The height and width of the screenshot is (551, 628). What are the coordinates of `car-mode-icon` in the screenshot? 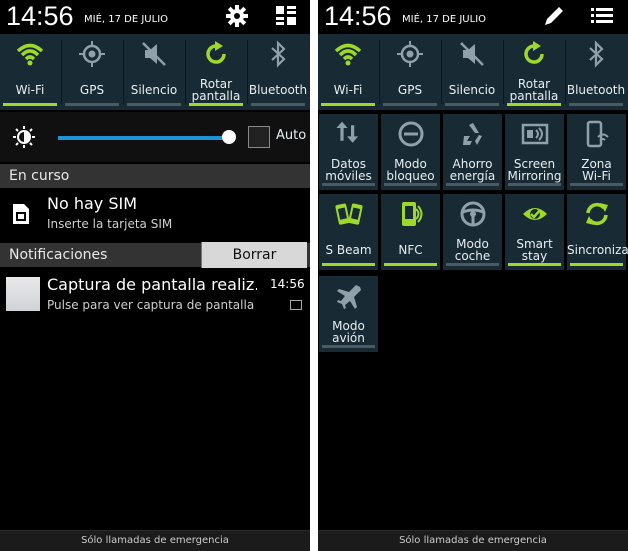 It's located at (473, 214).